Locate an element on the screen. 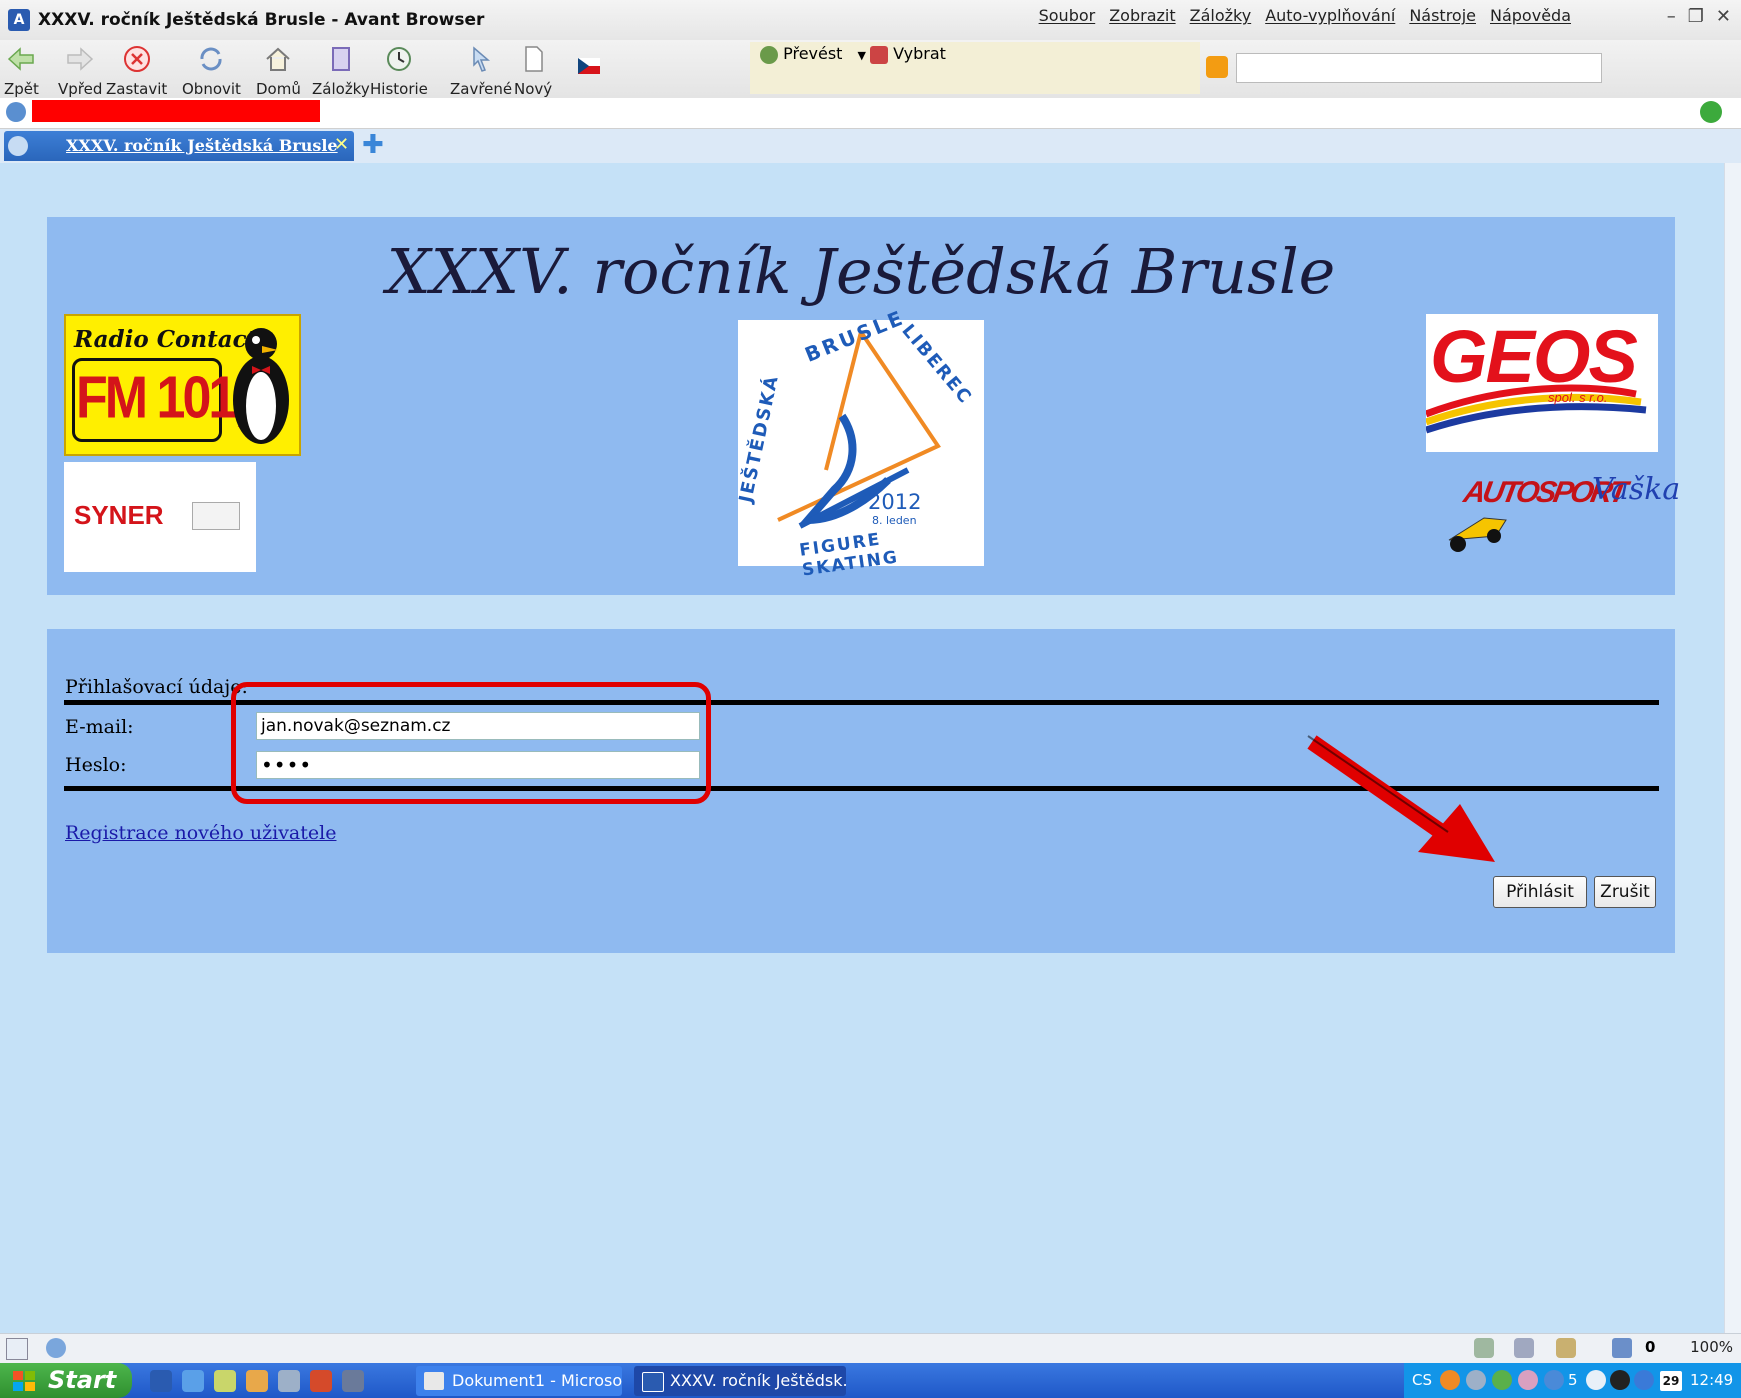  stop-button: Zastavit is located at coordinates (136, 71).